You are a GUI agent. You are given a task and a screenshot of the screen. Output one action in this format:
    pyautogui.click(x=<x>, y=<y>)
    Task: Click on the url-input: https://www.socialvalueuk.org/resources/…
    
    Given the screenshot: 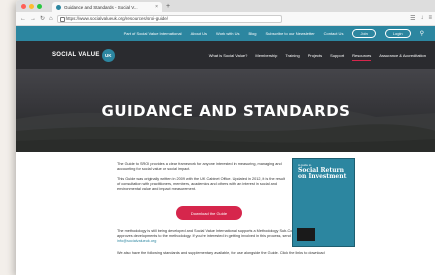 What is the action you would take?
    pyautogui.click(x=169, y=18)
    